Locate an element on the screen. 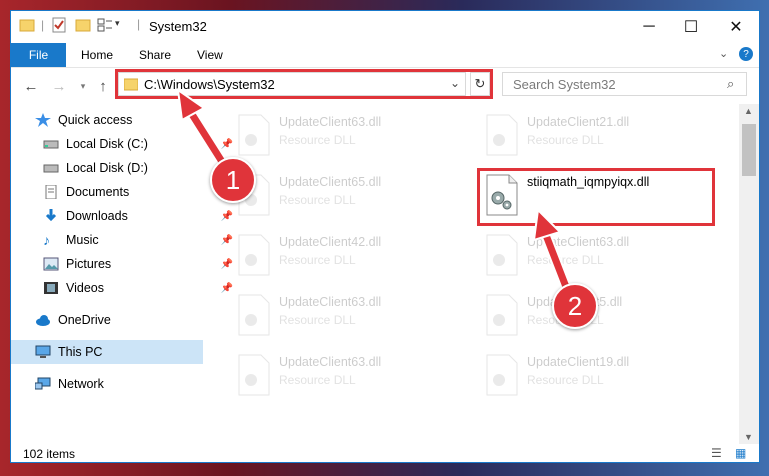 The height and width of the screenshot is (476, 769). callout-step-2: 2 is located at coordinates (575, 306).